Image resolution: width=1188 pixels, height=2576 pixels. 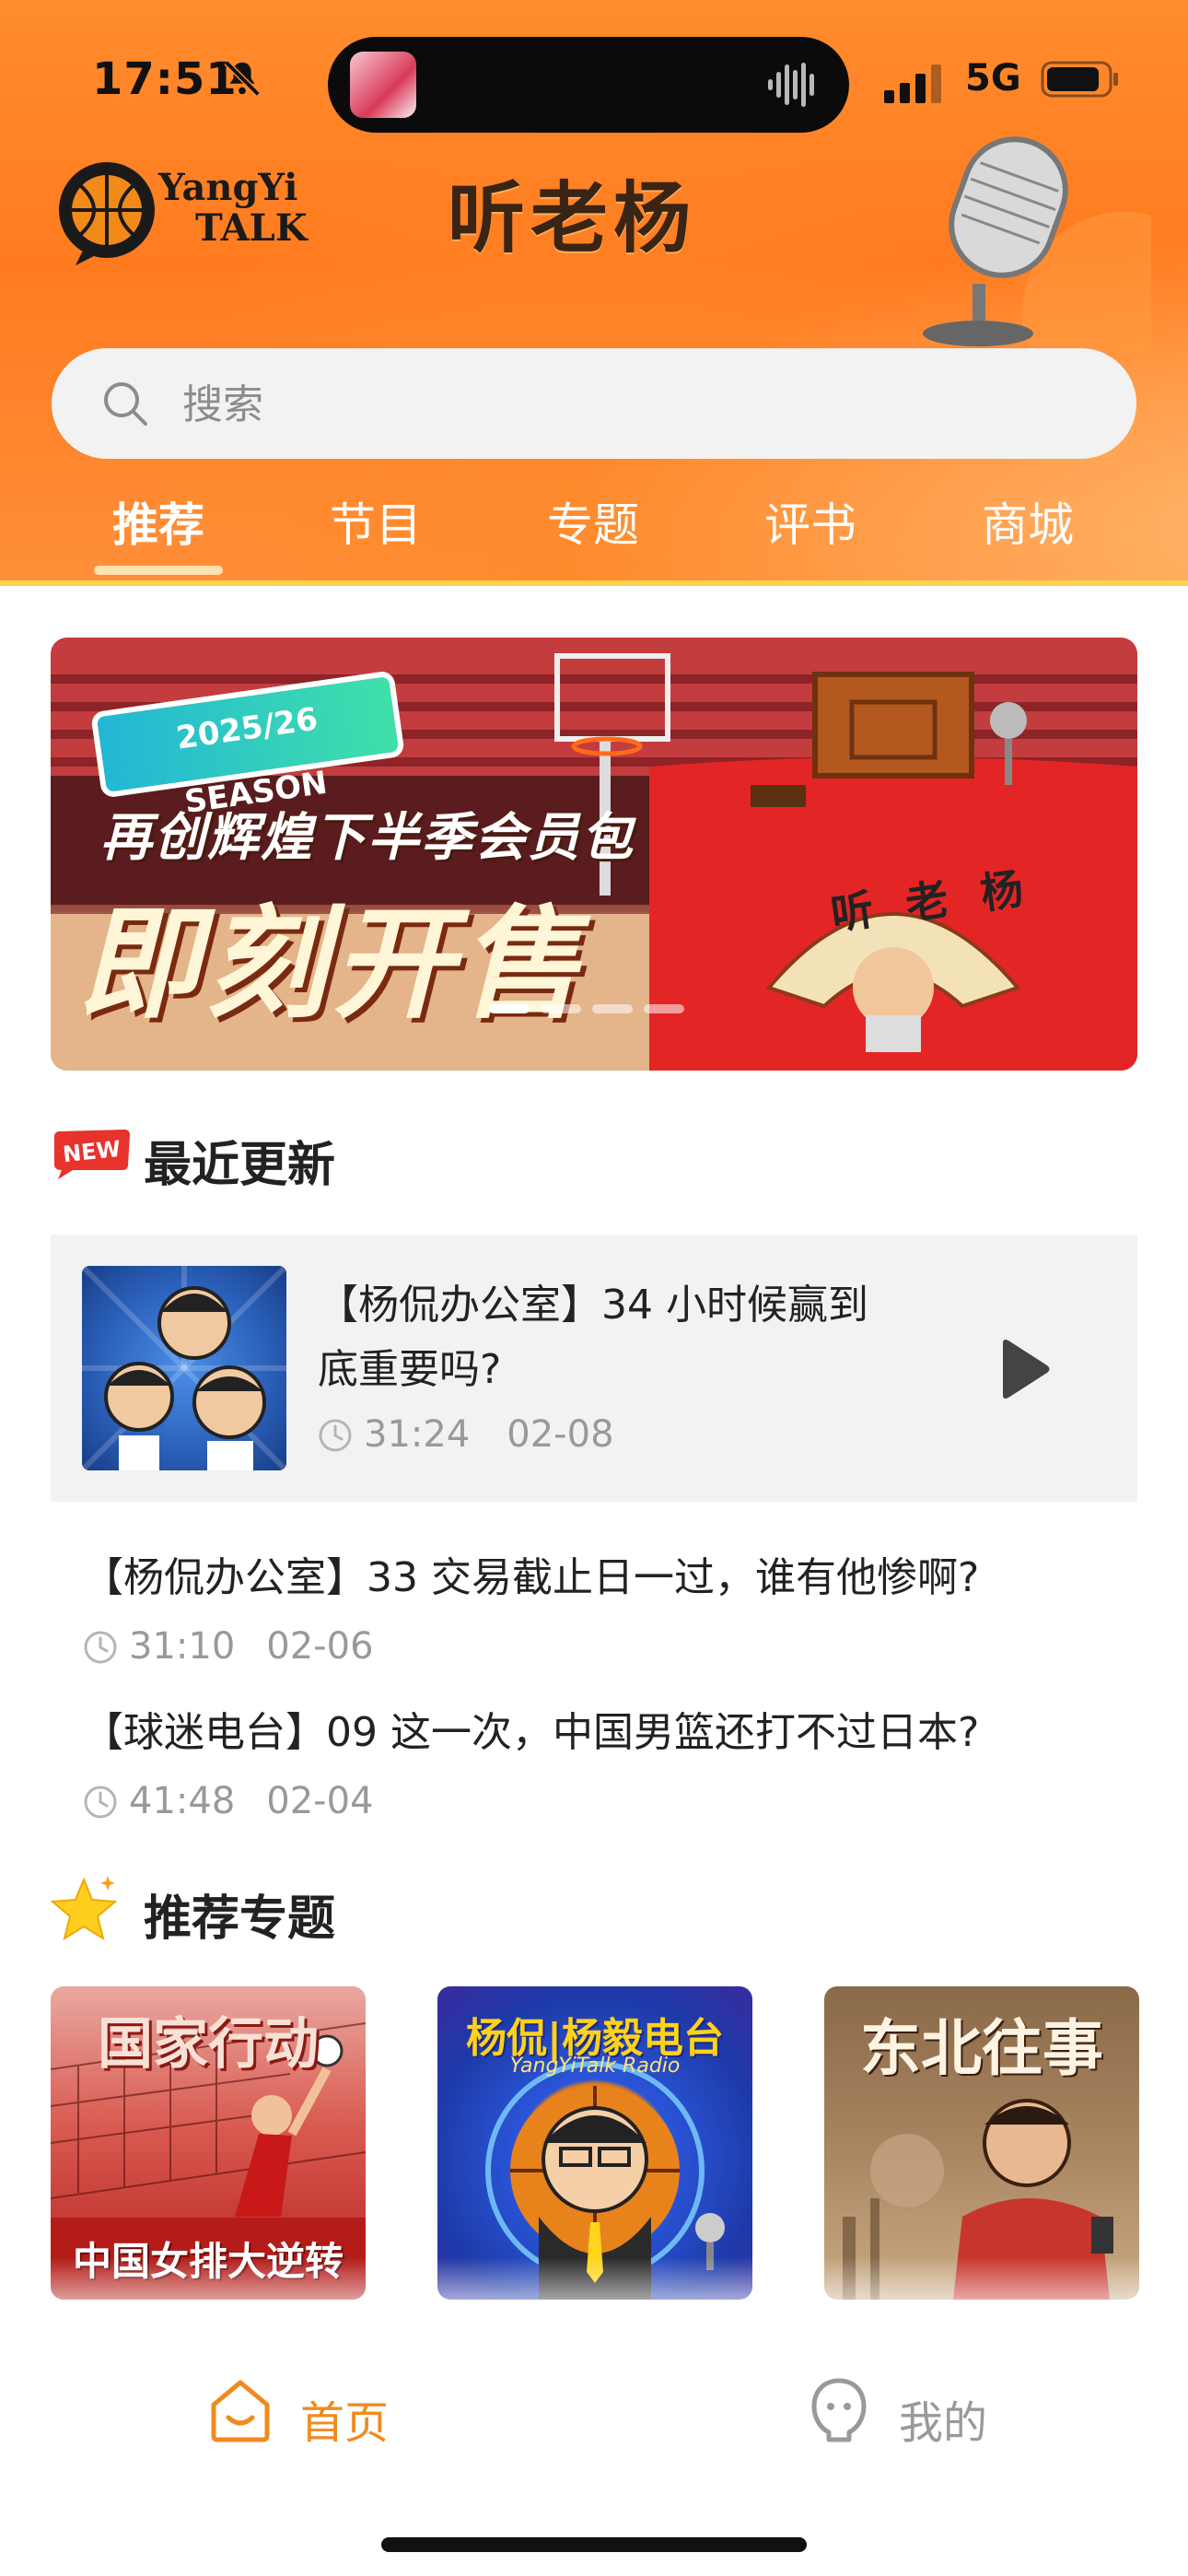 What do you see at coordinates (531, 1728) in the screenshot?
I see `episode-title: 【球迷电台】09 这一次，中国男篮还打不过日本?` at bounding box center [531, 1728].